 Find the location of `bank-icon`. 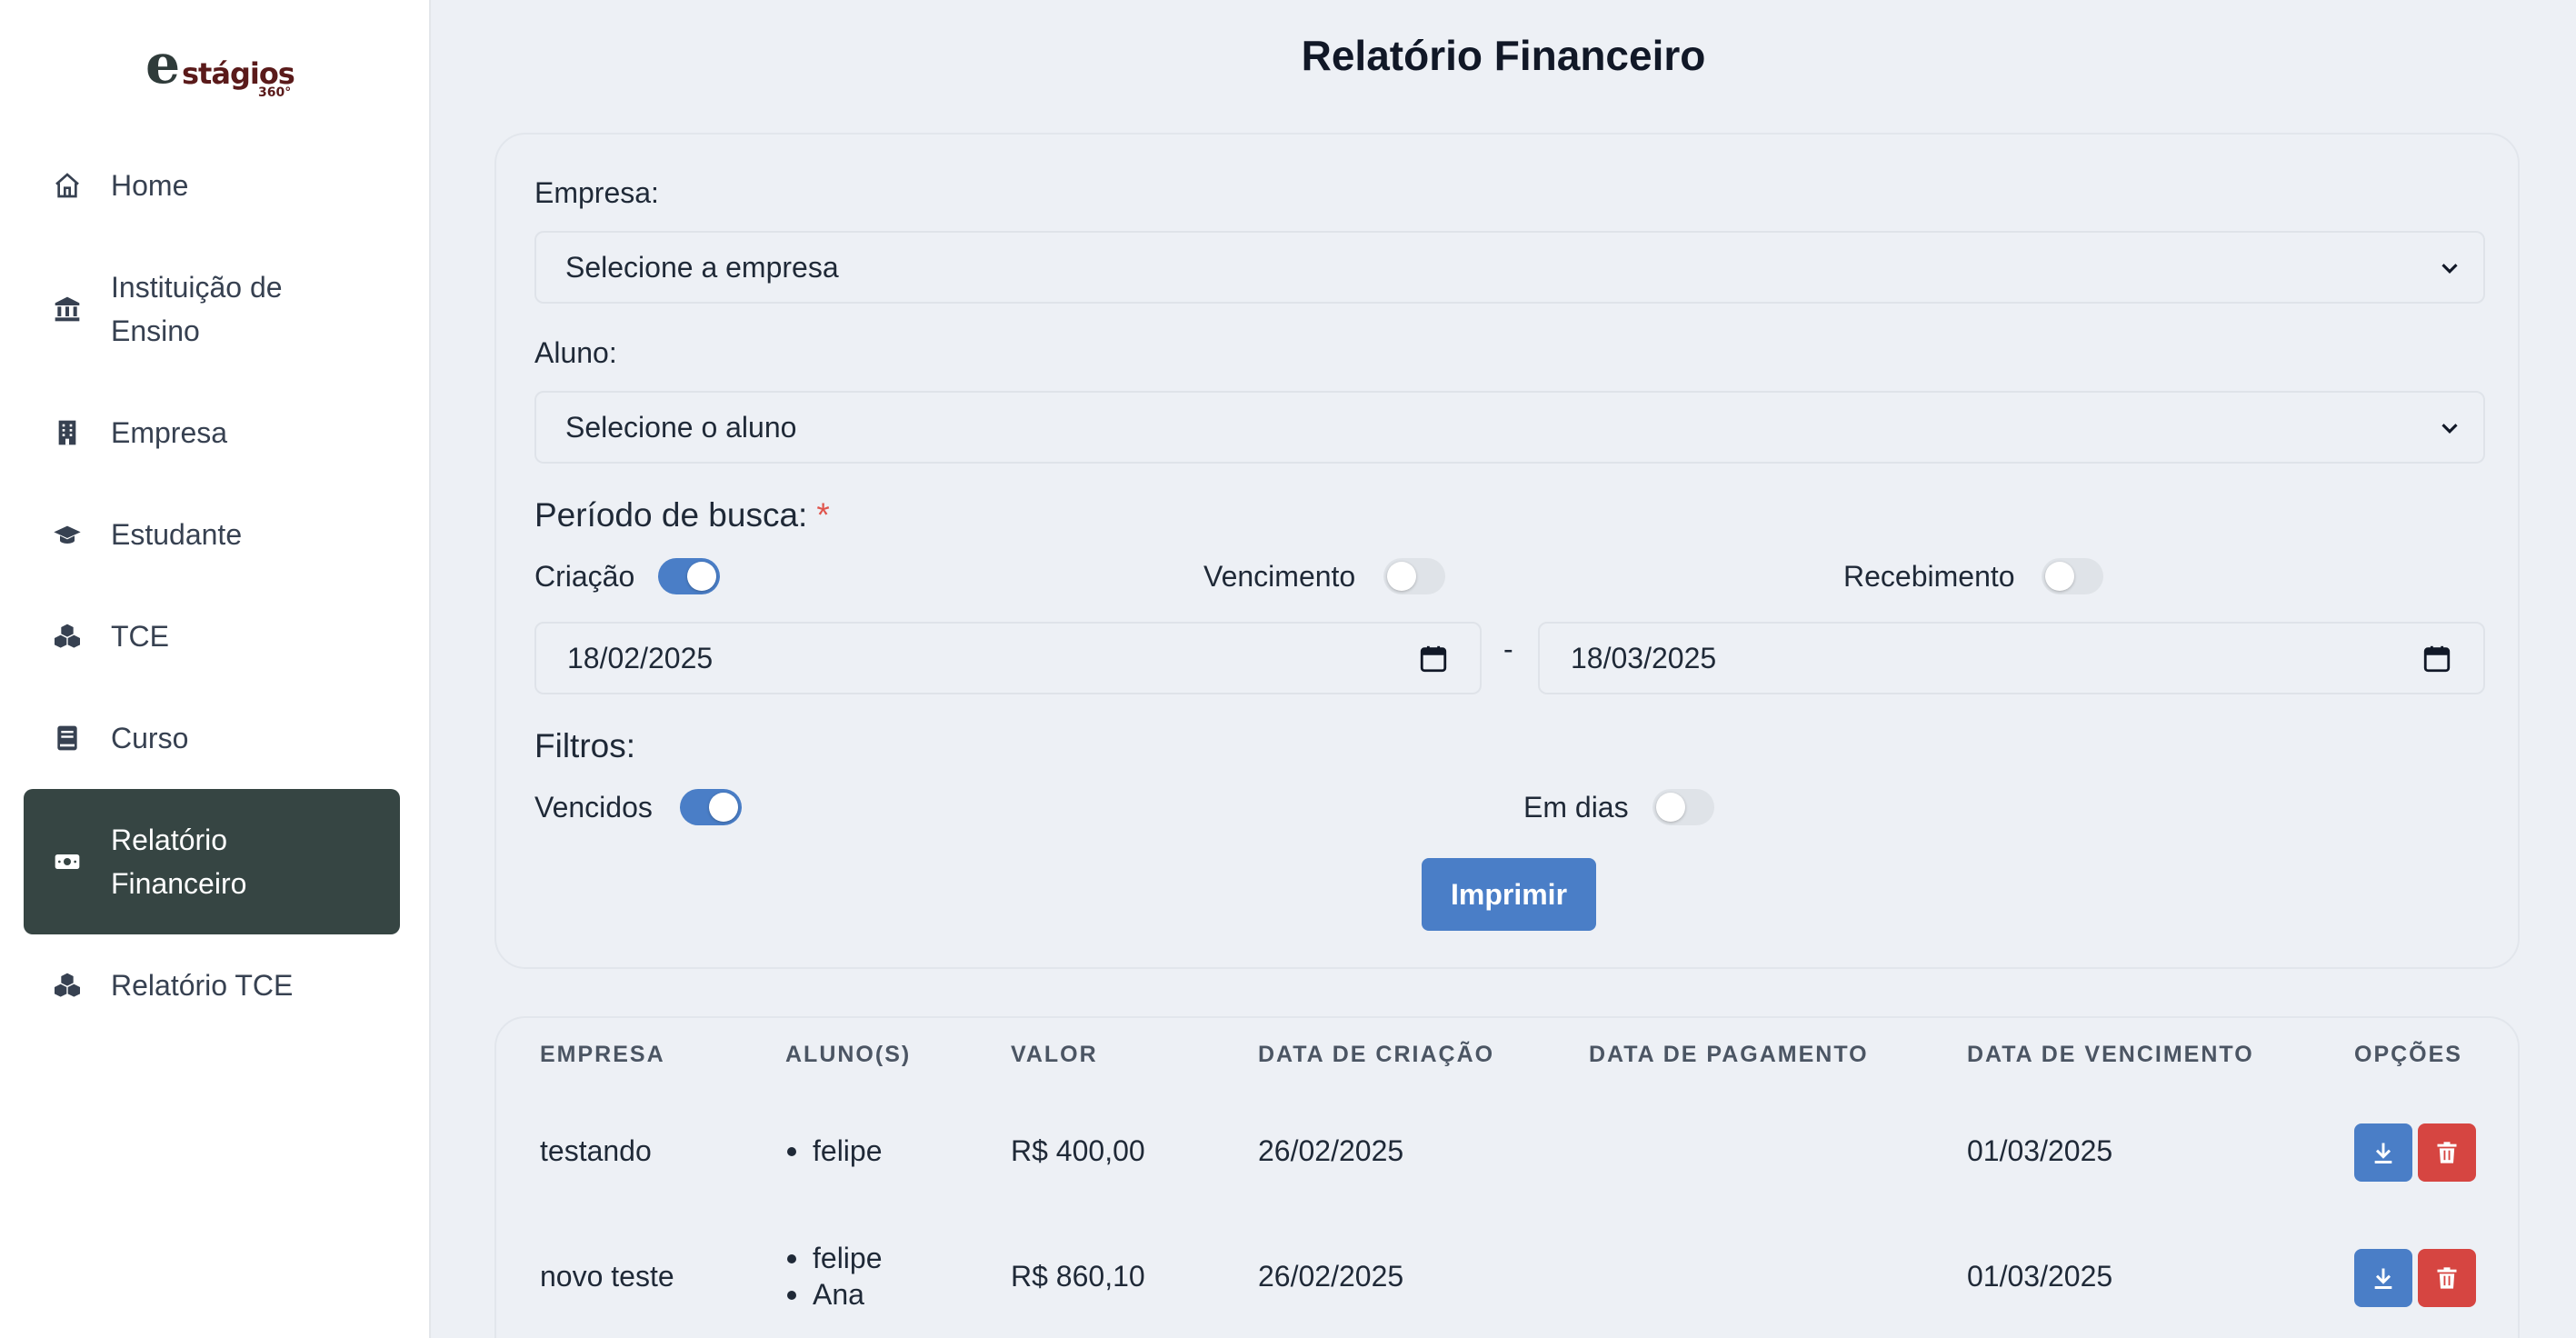

bank-icon is located at coordinates (67, 309).